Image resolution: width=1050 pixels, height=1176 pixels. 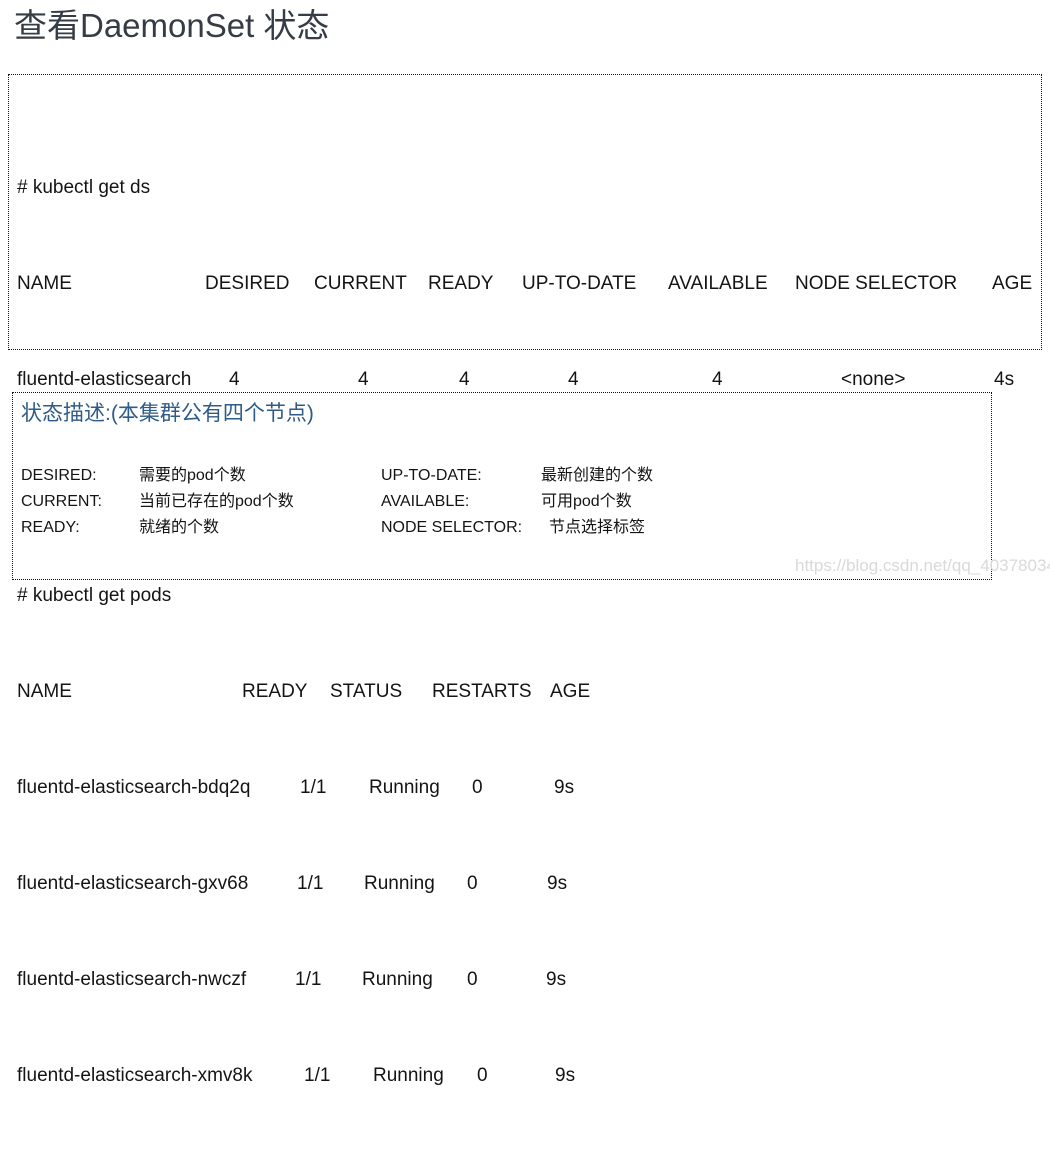 What do you see at coordinates (167, 413) in the screenshot?
I see `status-description-heading: 状态描述:(本集群公有四个节点)` at bounding box center [167, 413].